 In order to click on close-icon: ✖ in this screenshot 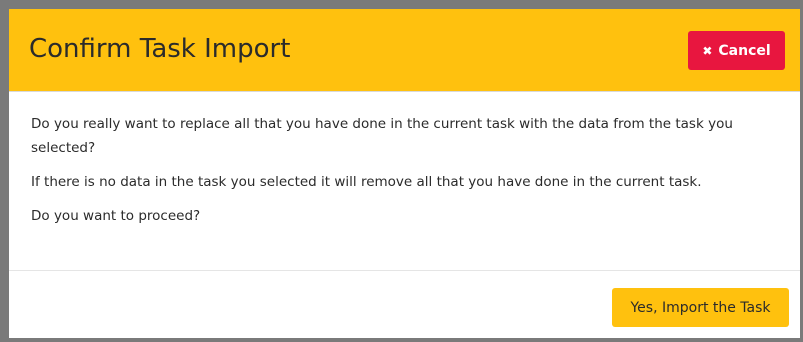, I will do `click(707, 50)`.